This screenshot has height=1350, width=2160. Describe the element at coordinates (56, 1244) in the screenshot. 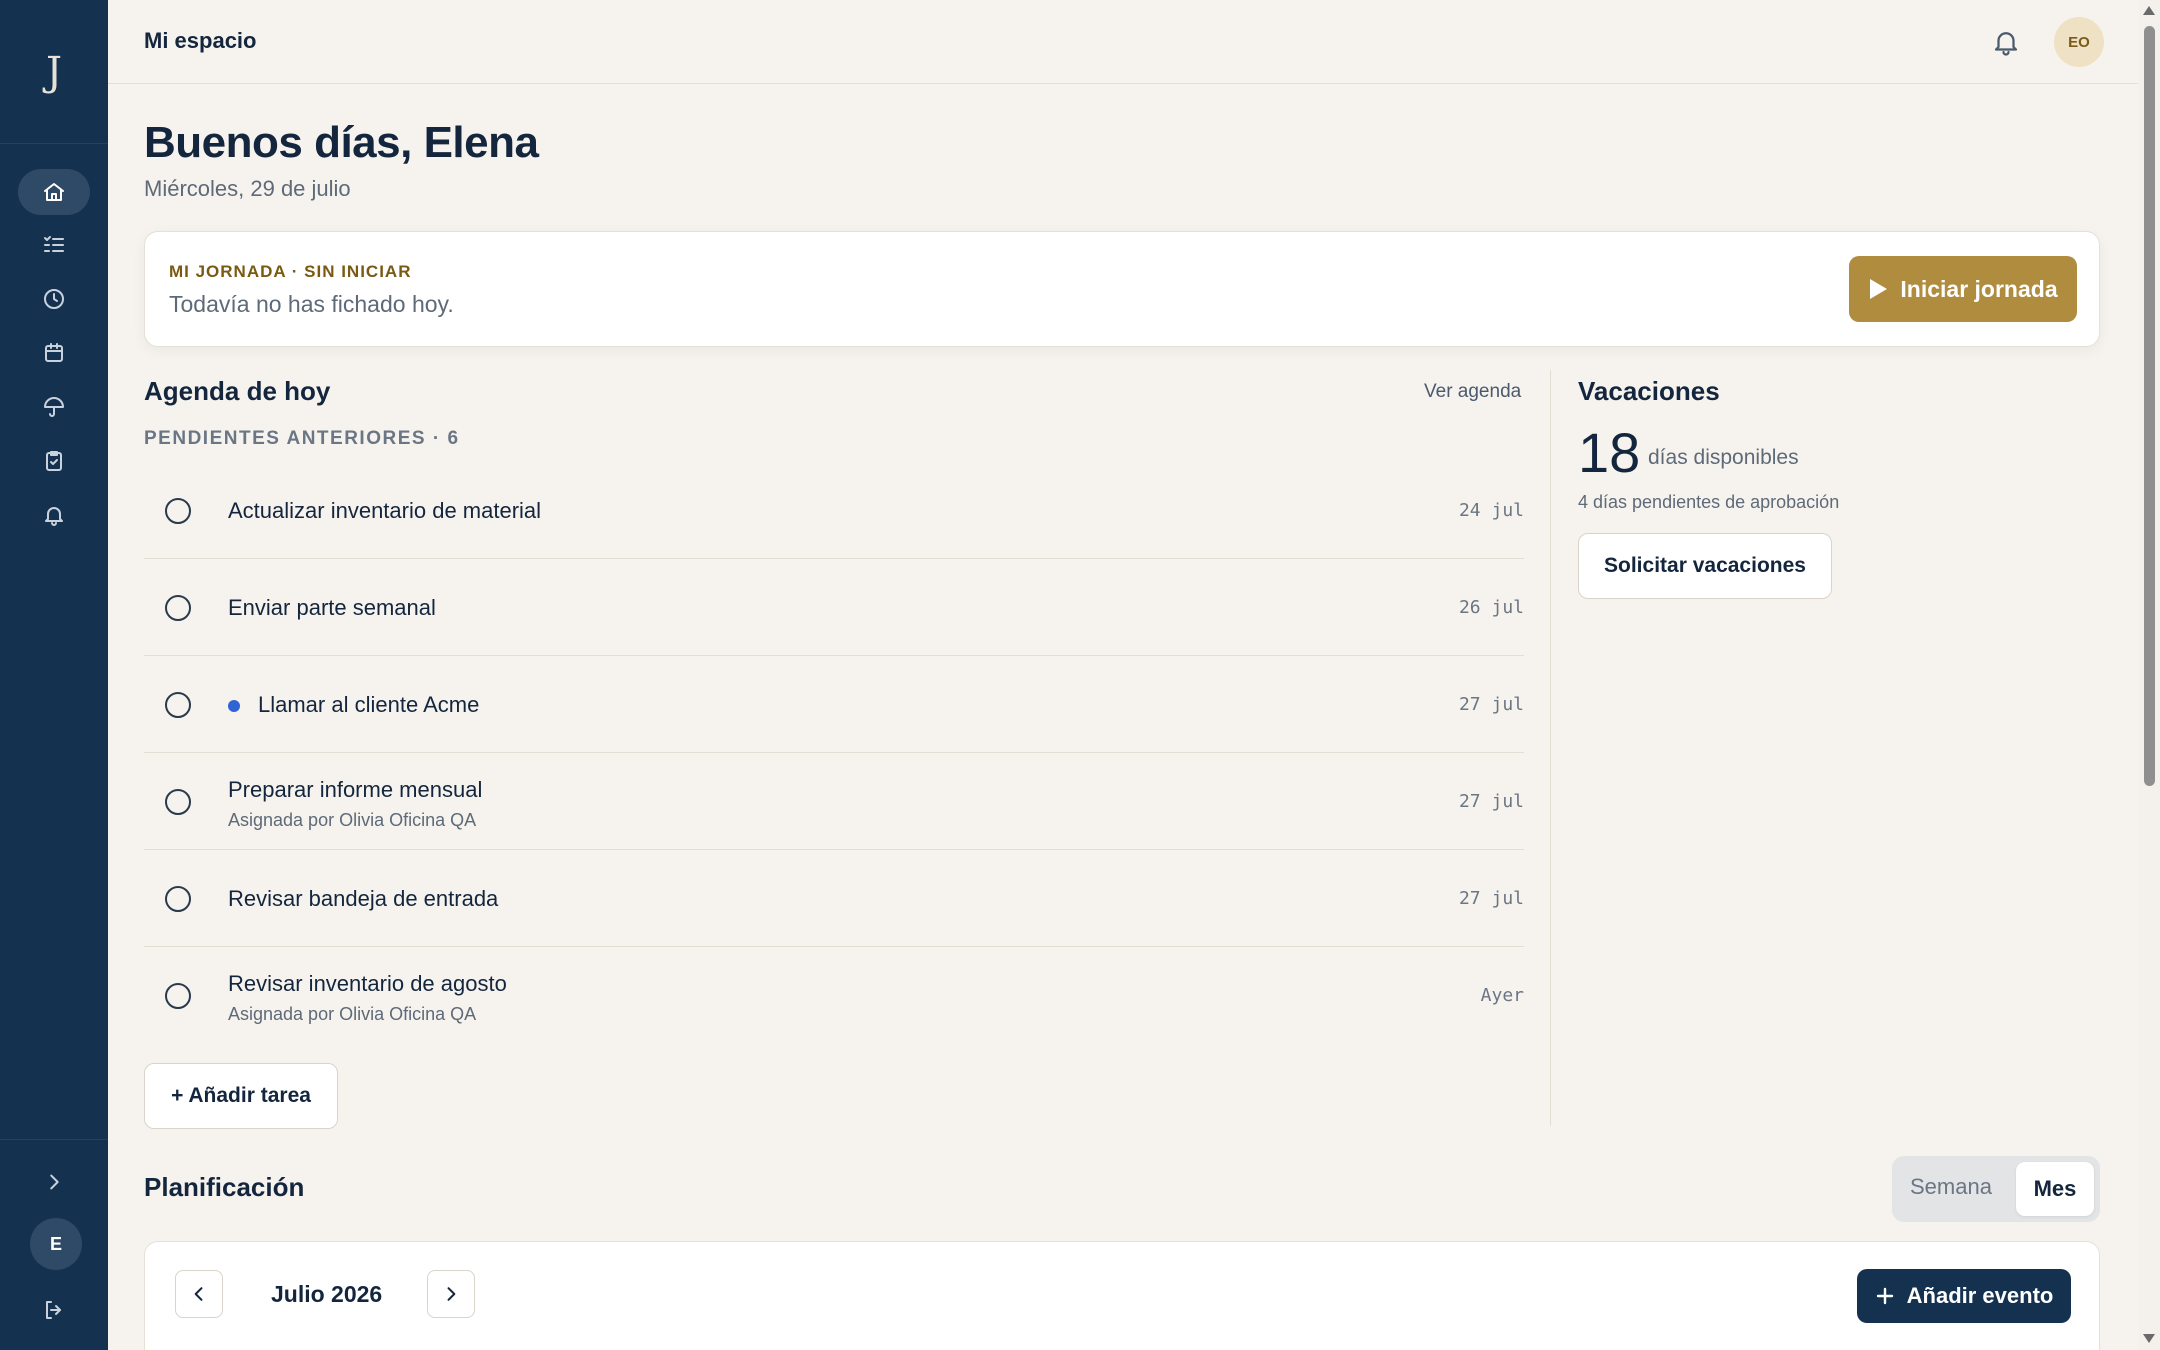

I see `sidebar-user-avatar: E` at that location.